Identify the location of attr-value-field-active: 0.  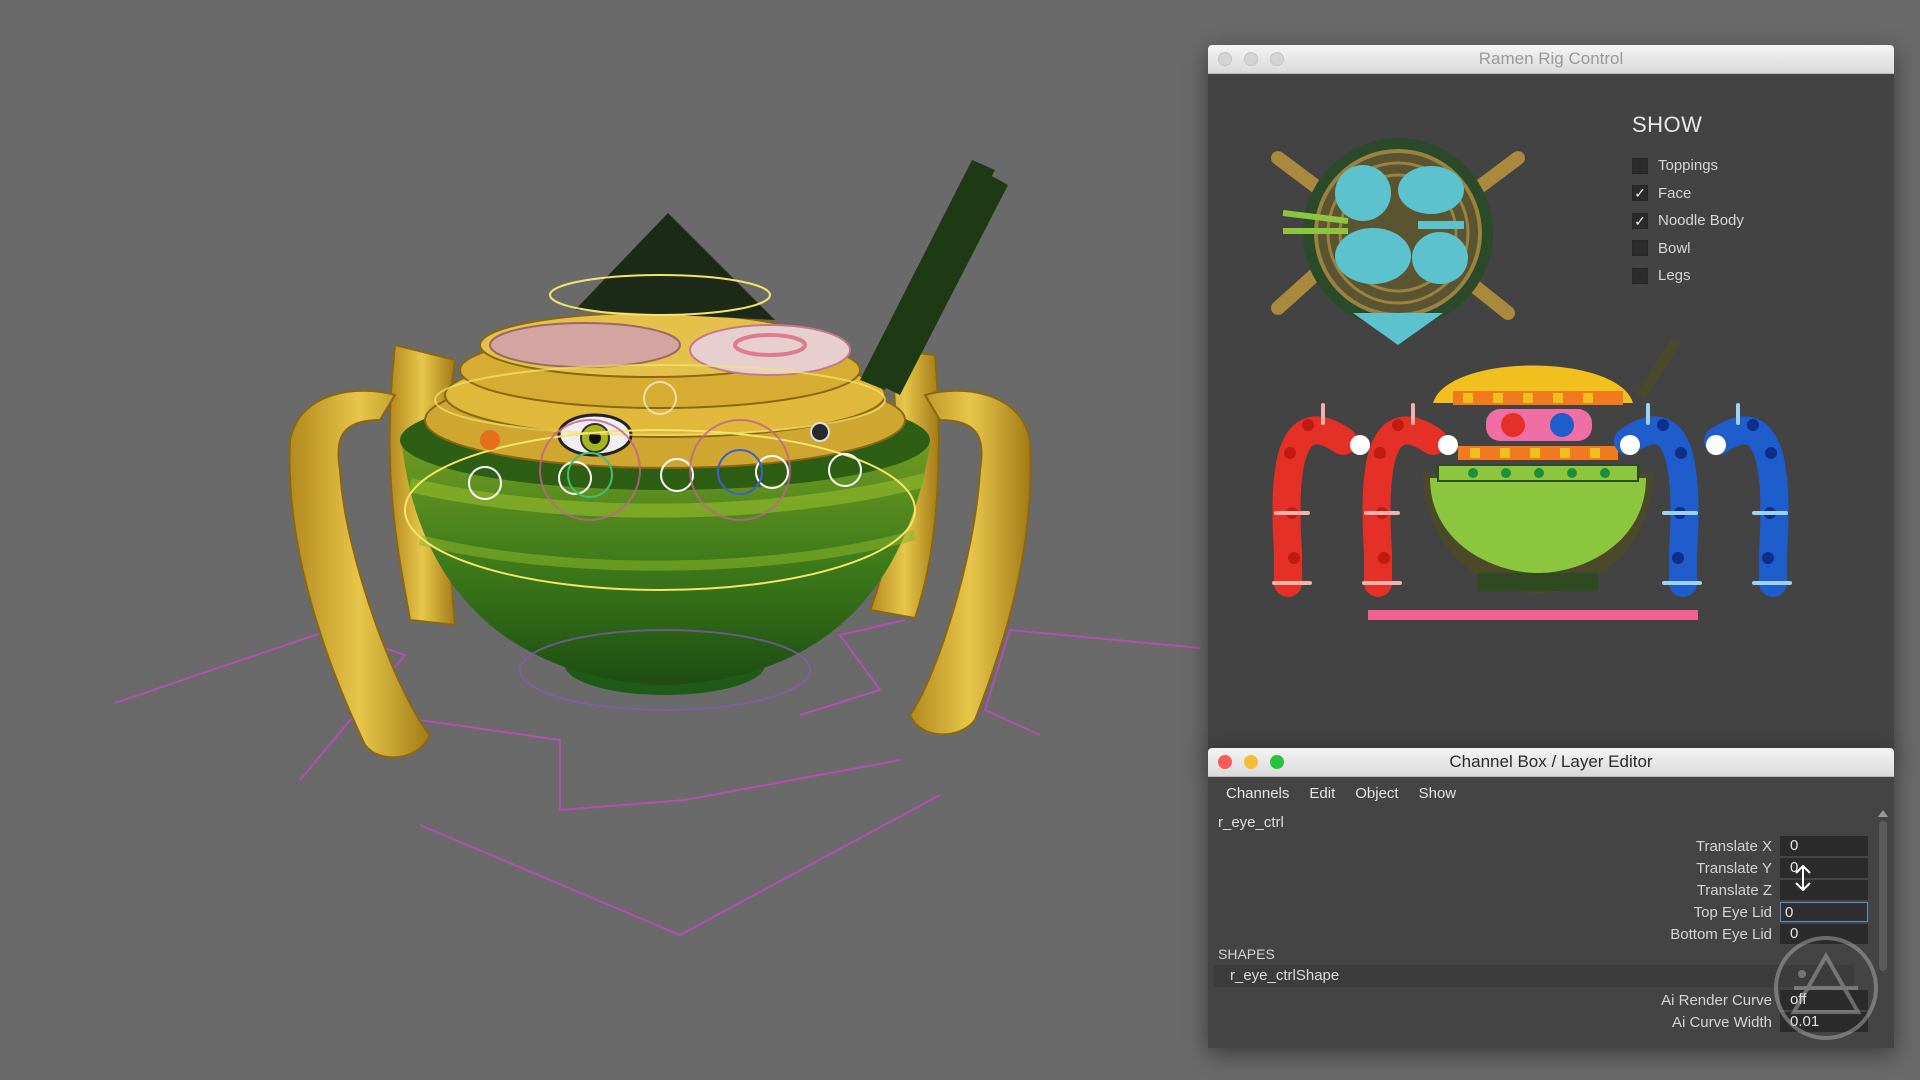
(1824, 912).